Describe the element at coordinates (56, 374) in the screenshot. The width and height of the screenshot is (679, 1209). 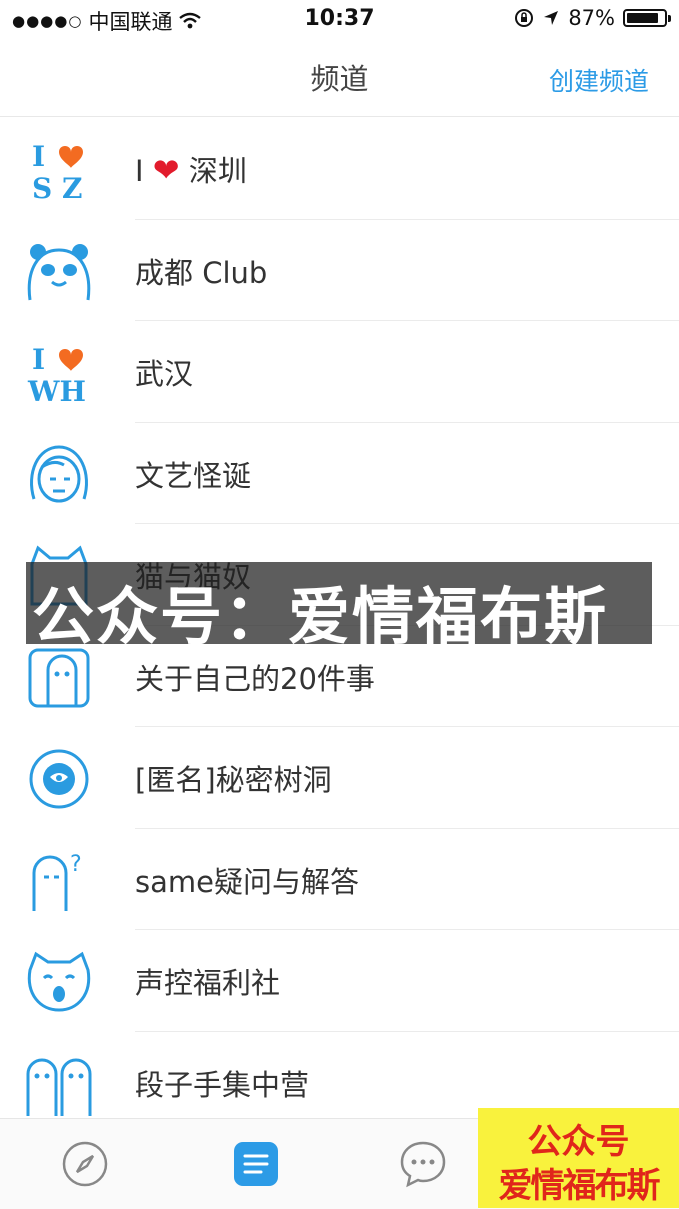
I see `i-love-wh-icon: I WH` at that location.